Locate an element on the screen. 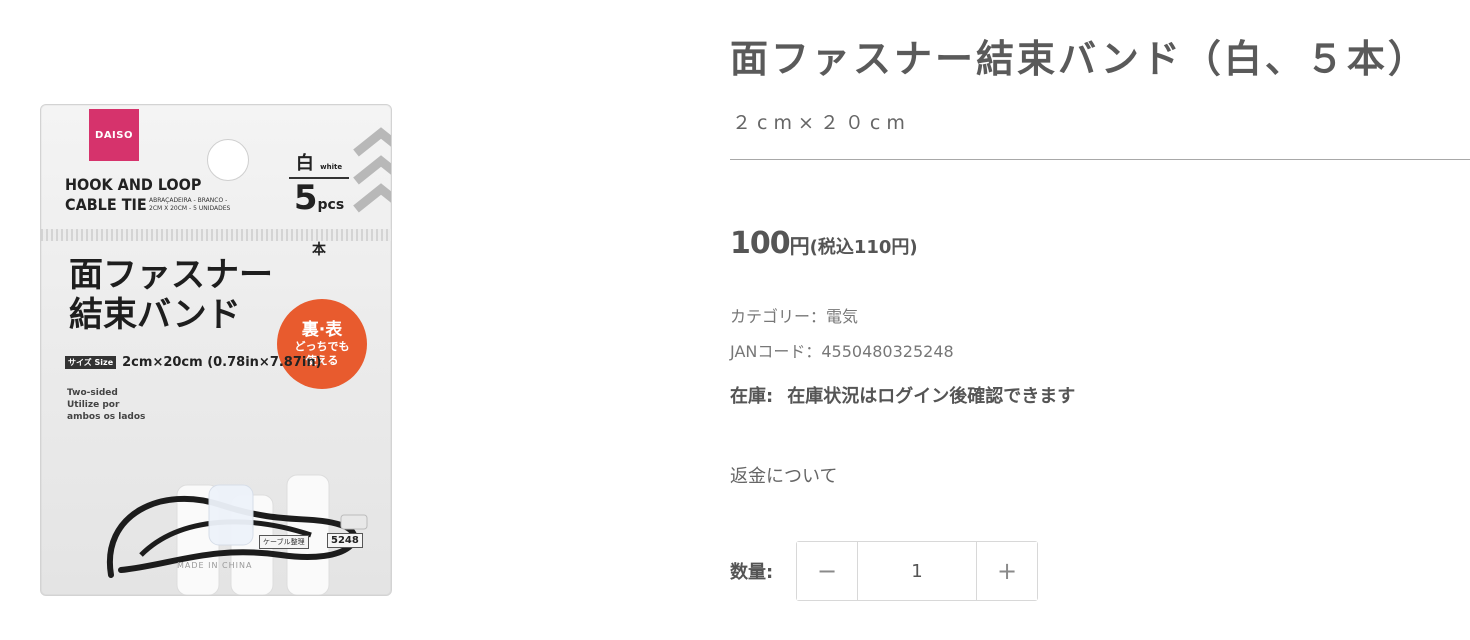 Image resolution: width=1470 pixels, height=640 pixels. color-label-group: 白 white is located at coordinates (319, 164).